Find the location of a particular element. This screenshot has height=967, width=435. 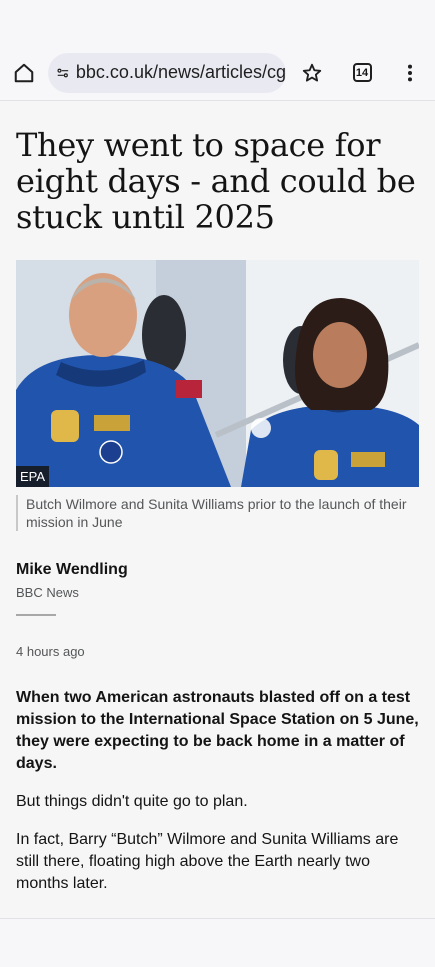

bookmark-button is located at coordinates (312, 73).